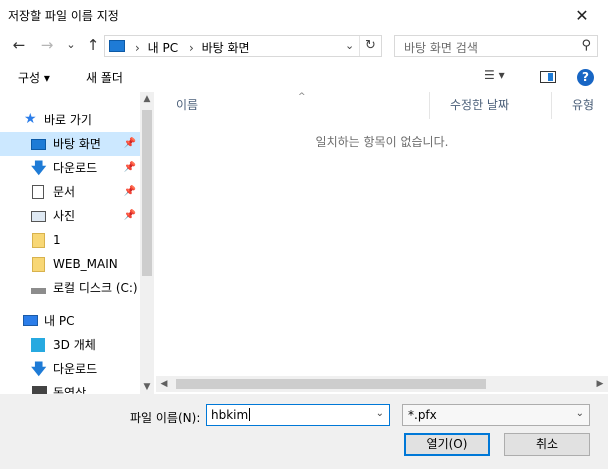 The image size is (608, 469). I want to click on scroll-left-icon: ◀, so click(164, 384).